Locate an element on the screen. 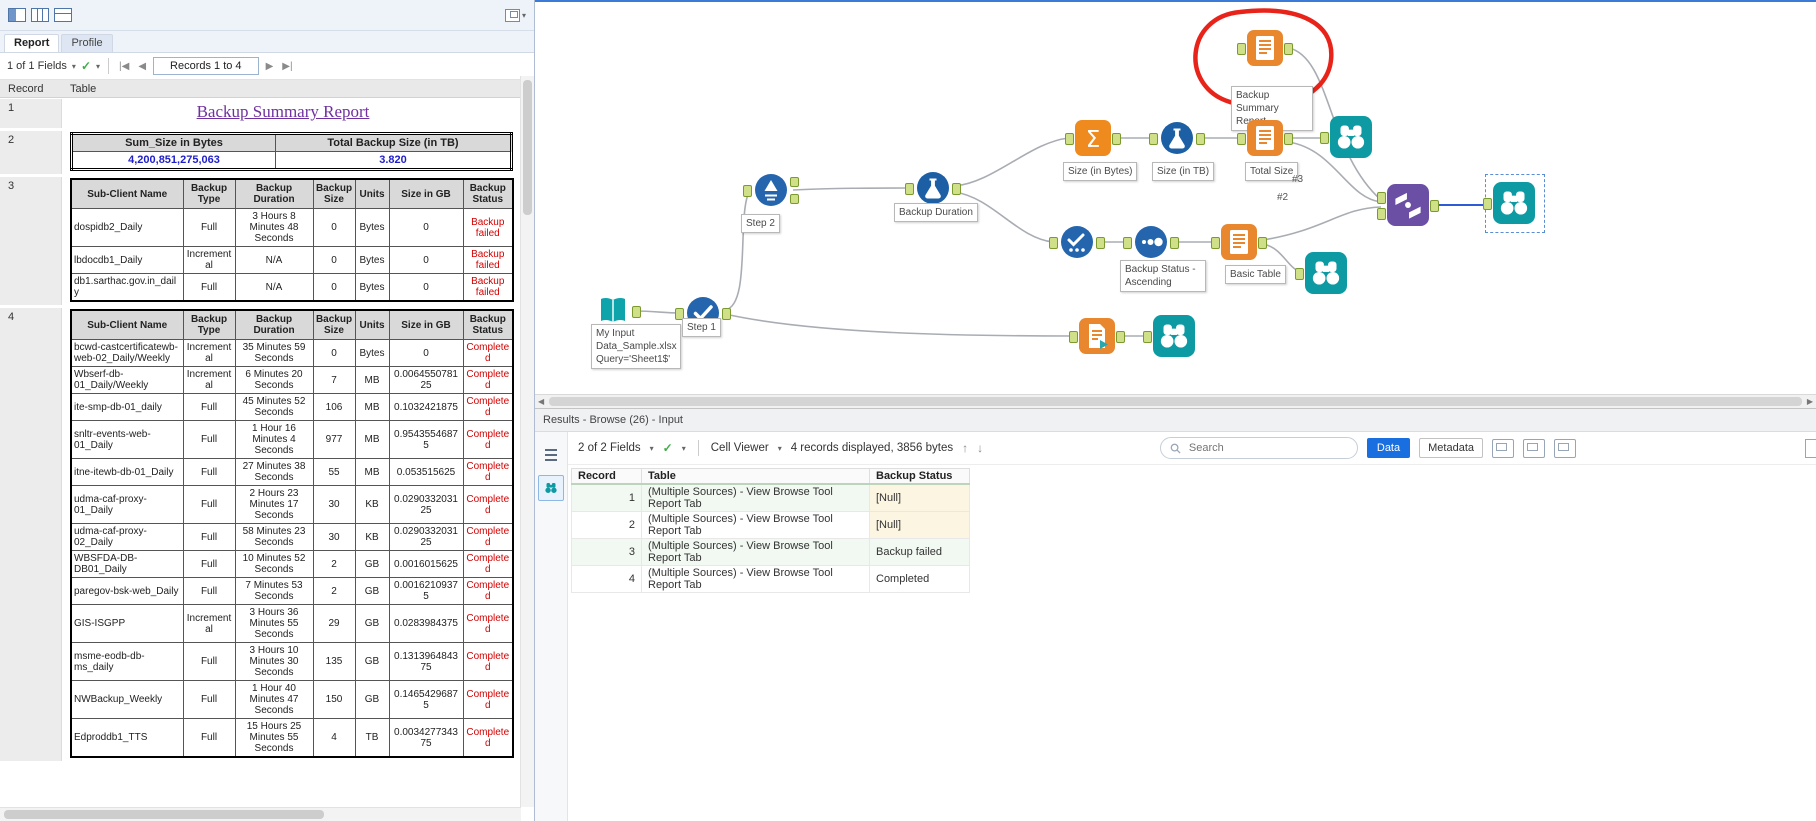 This screenshot has width=1816, height=821. cell-viewer-dropdown: Cell Viewer is located at coordinates (740, 448).